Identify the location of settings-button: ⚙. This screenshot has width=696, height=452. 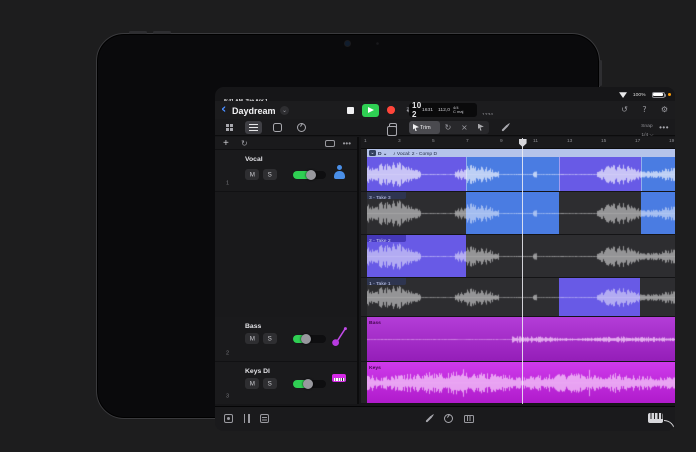
(664, 109).